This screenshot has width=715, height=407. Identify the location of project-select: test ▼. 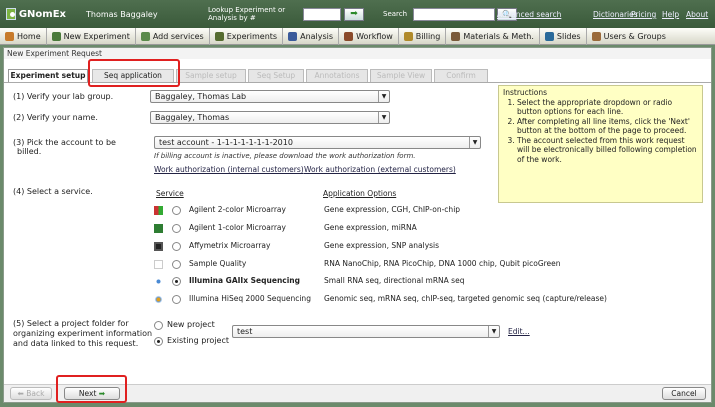
(366, 331).